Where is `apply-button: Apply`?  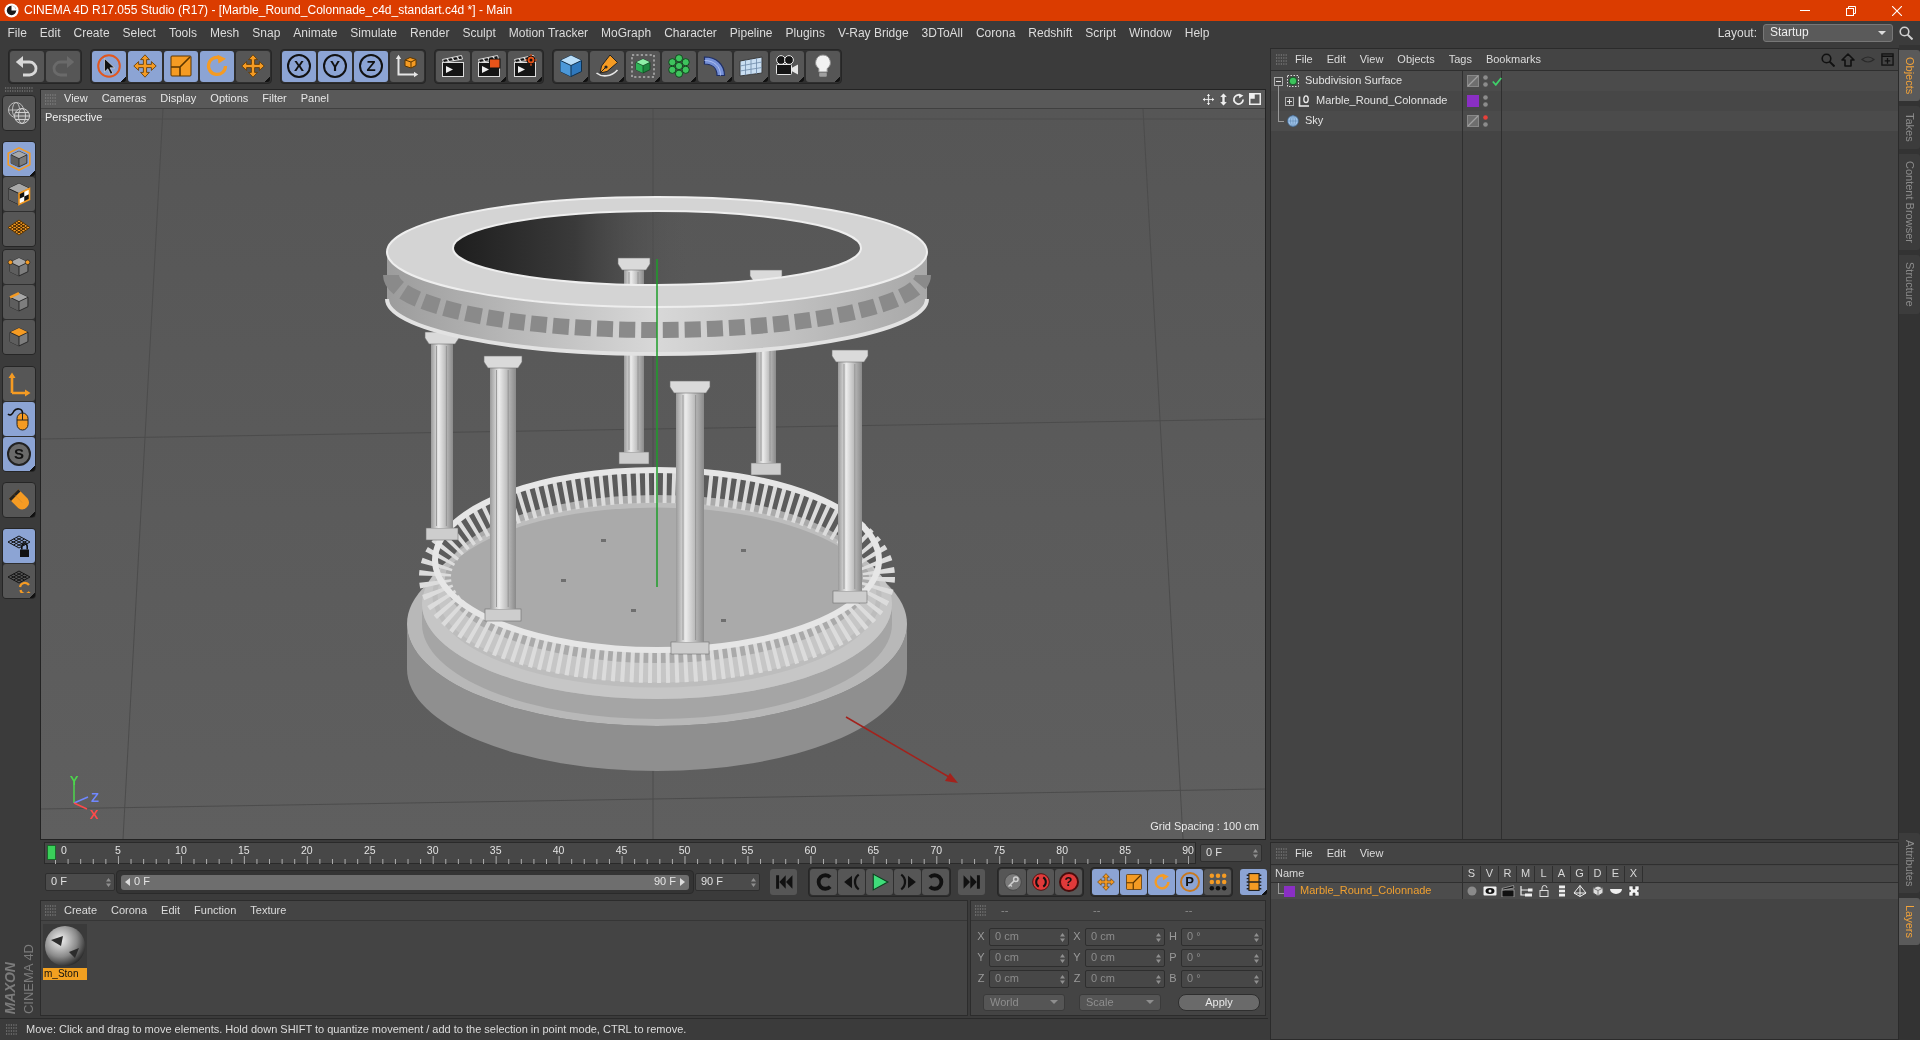 apply-button: Apply is located at coordinates (1219, 1002).